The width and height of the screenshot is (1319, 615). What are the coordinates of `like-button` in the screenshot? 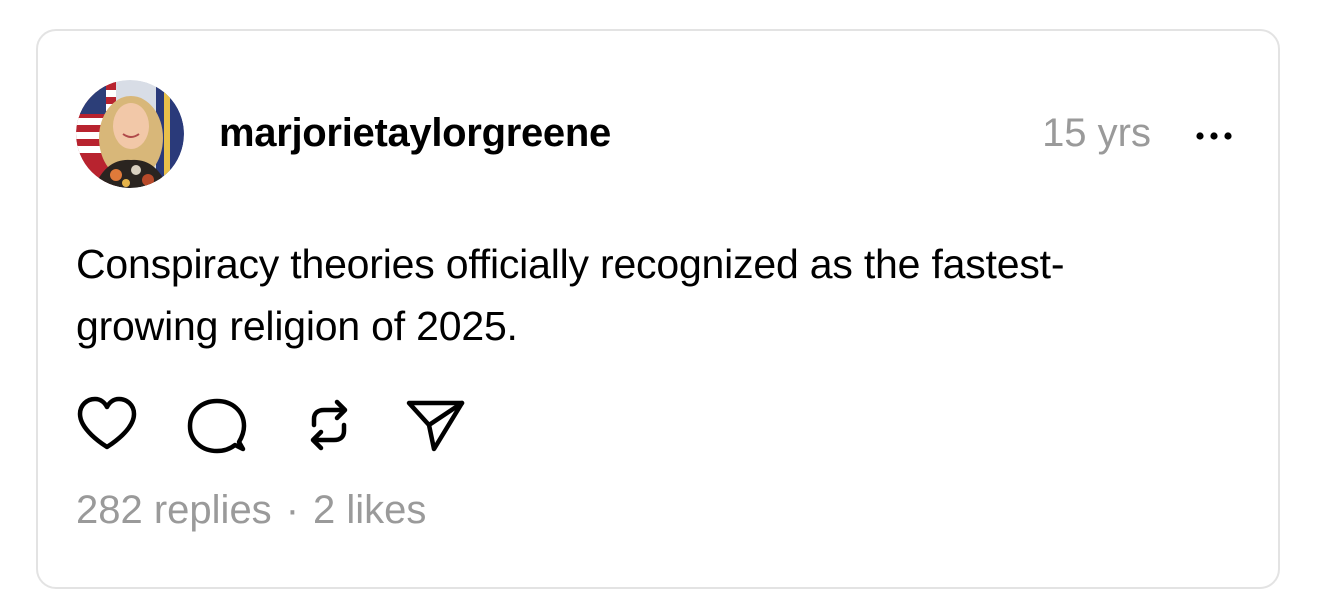 It's located at (107, 425).